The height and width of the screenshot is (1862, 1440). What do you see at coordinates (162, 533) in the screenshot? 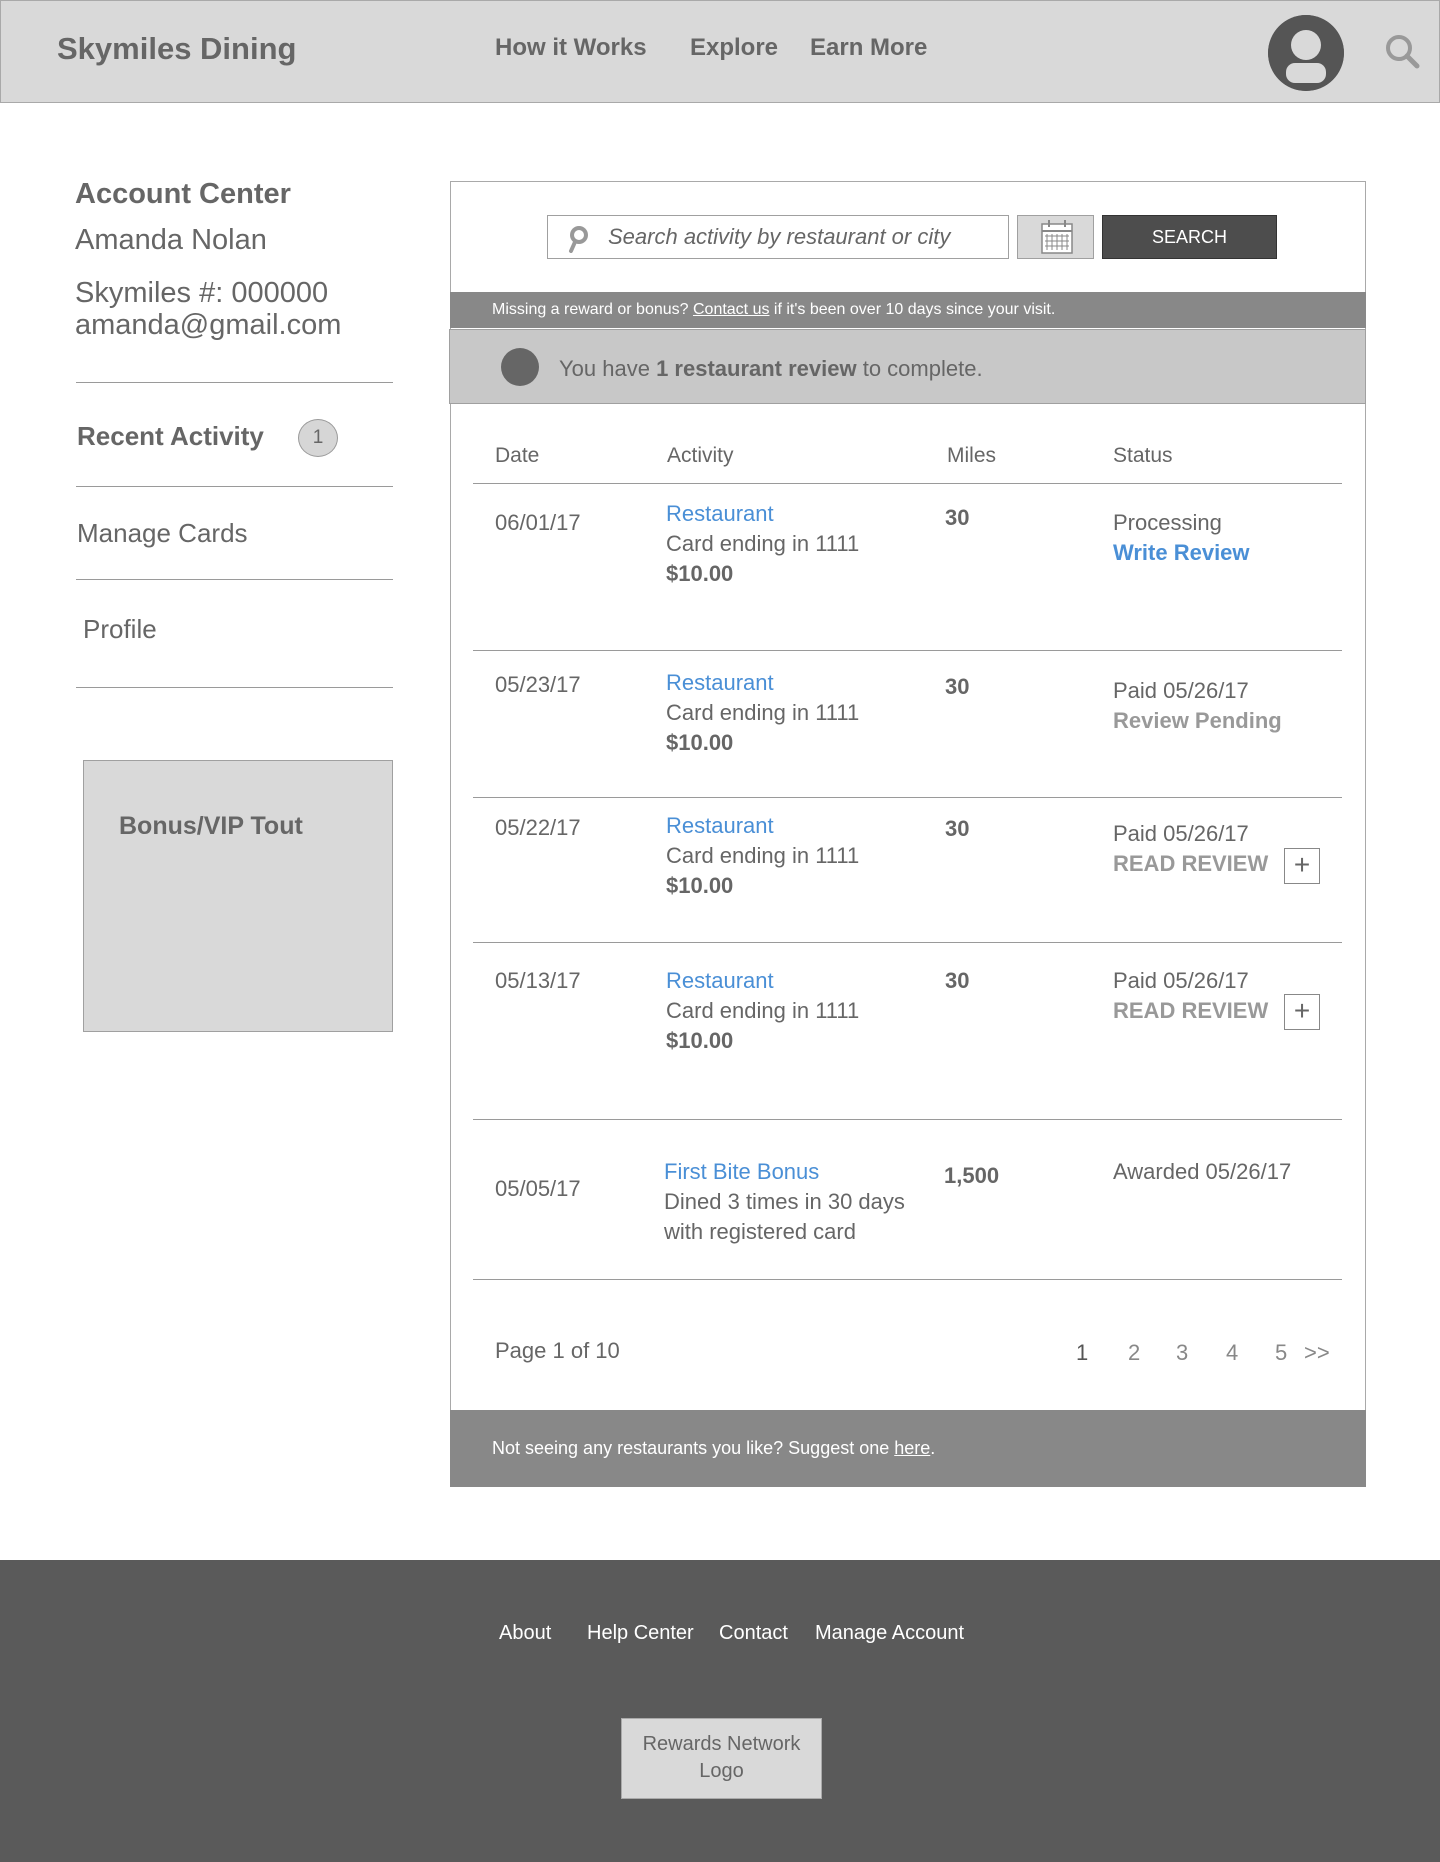
I see `sidebar-item-manage-cards: Manage Cards` at bounding box center [162, 533].